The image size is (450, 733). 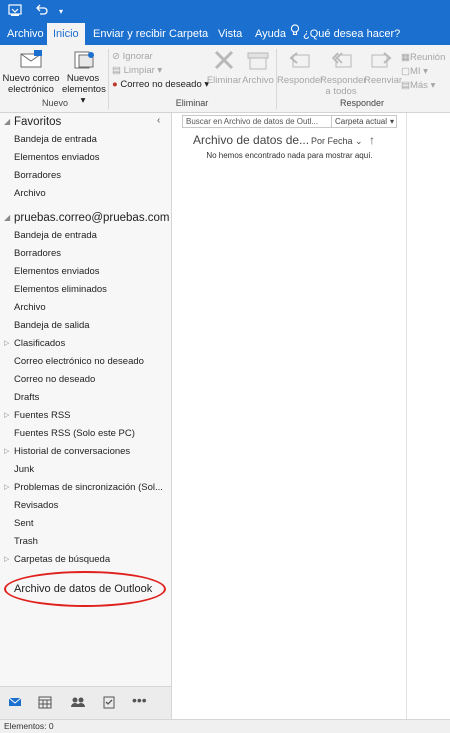 What do you see at coordinates (85, 344) in the screenshot?
I see `folder-item: ▷ Clasificados` at bounding box center [85, 344].